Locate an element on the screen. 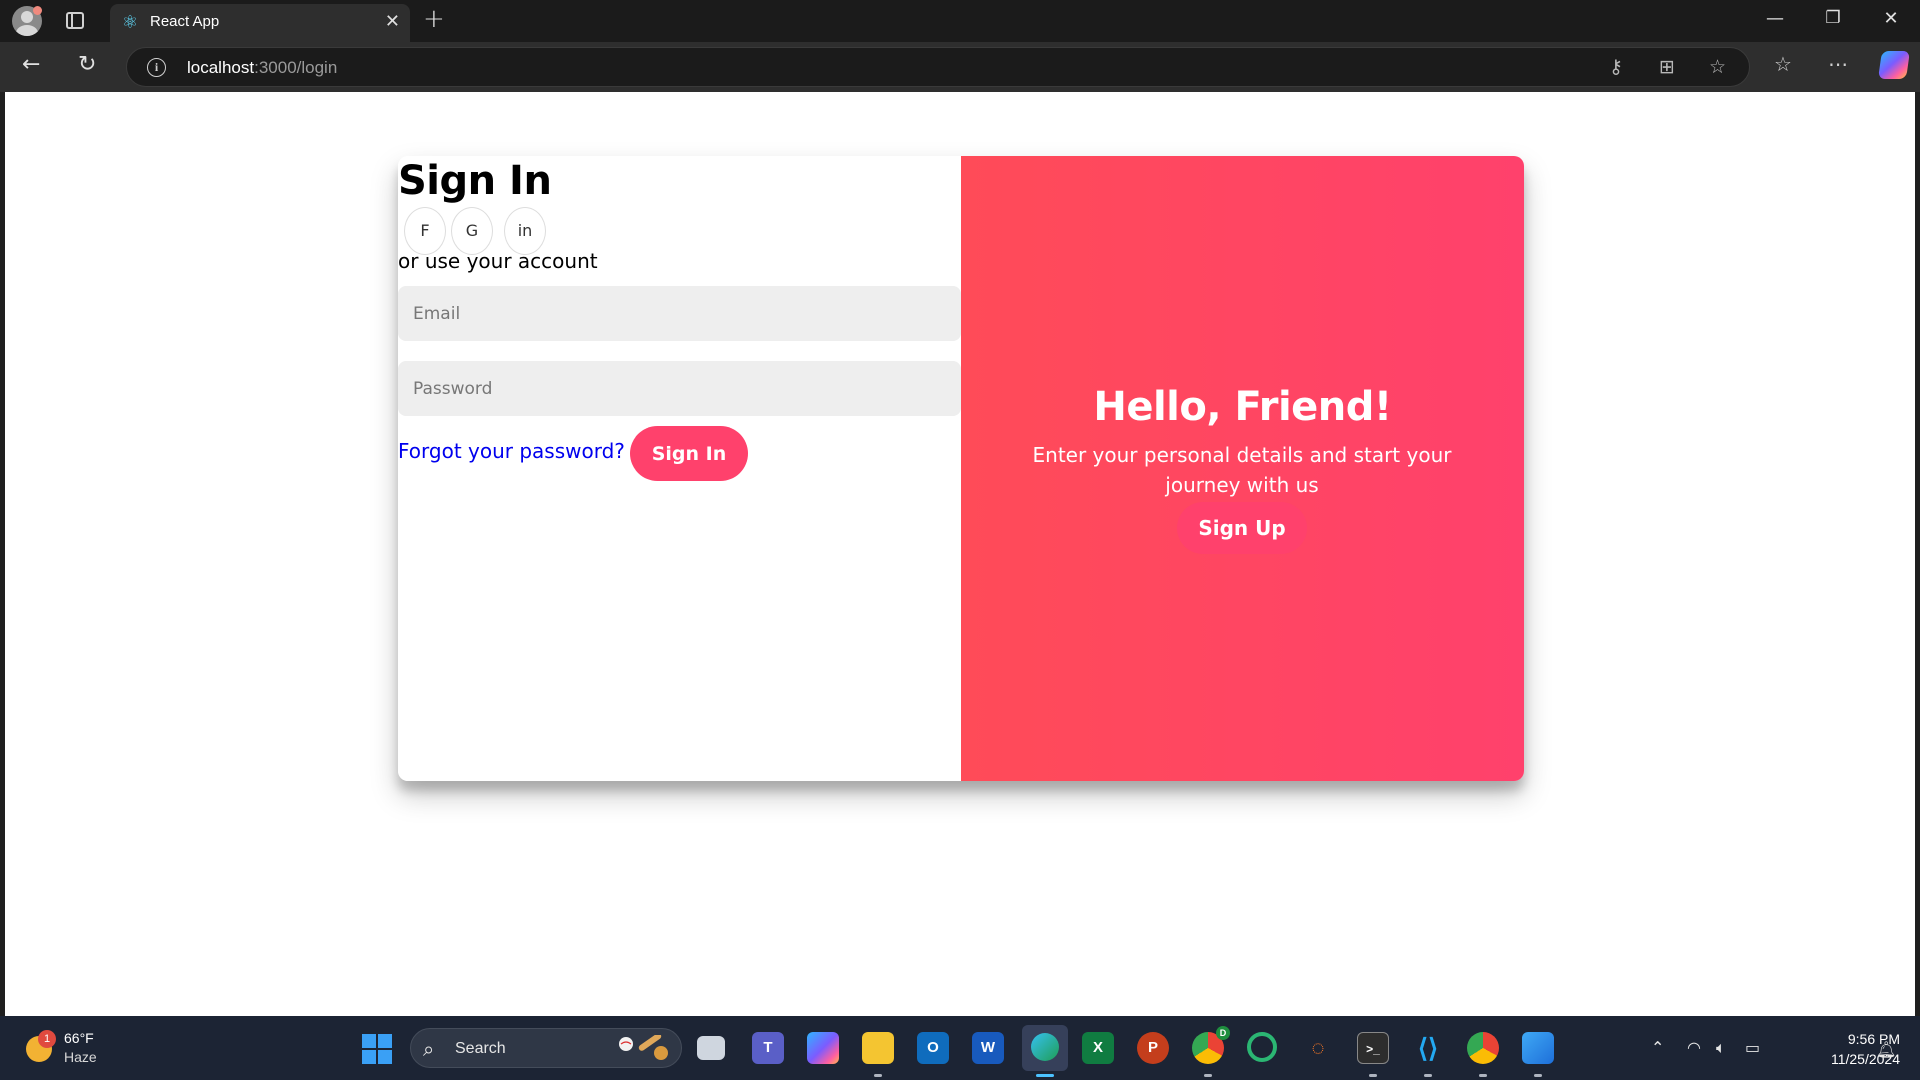  search-icon: ⌕ is located at coordinates (429, 1049).